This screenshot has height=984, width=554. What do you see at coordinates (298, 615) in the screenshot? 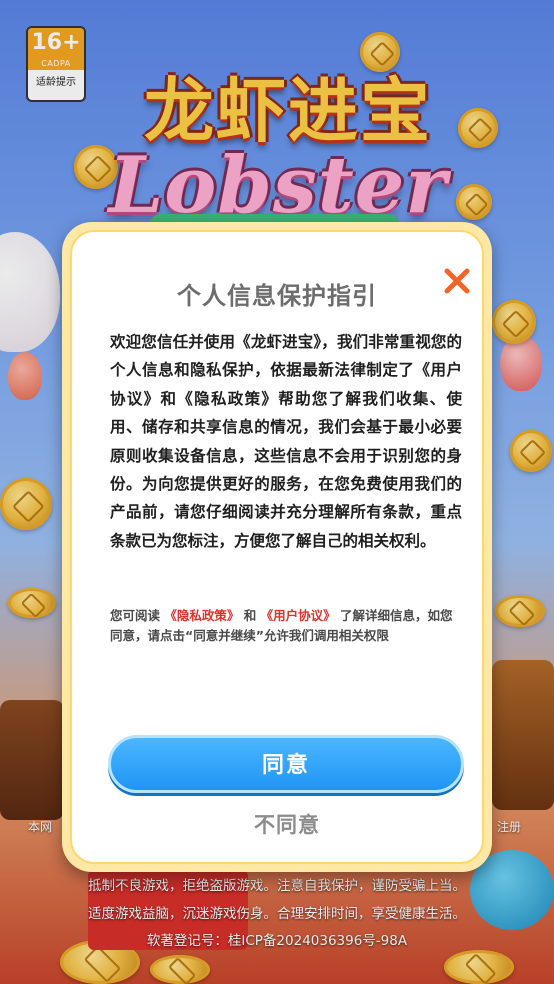
I see `user-agreement-link: 《用户协议》` at bounding box center [298, 615].